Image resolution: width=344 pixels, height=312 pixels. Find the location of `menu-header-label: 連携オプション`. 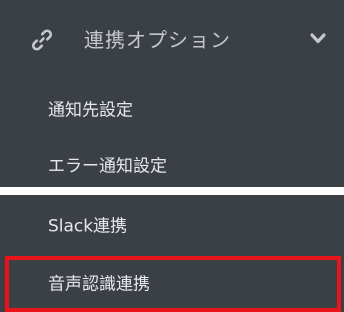

menu-header-label: 連携オプション is located at coordinates (157, 40).